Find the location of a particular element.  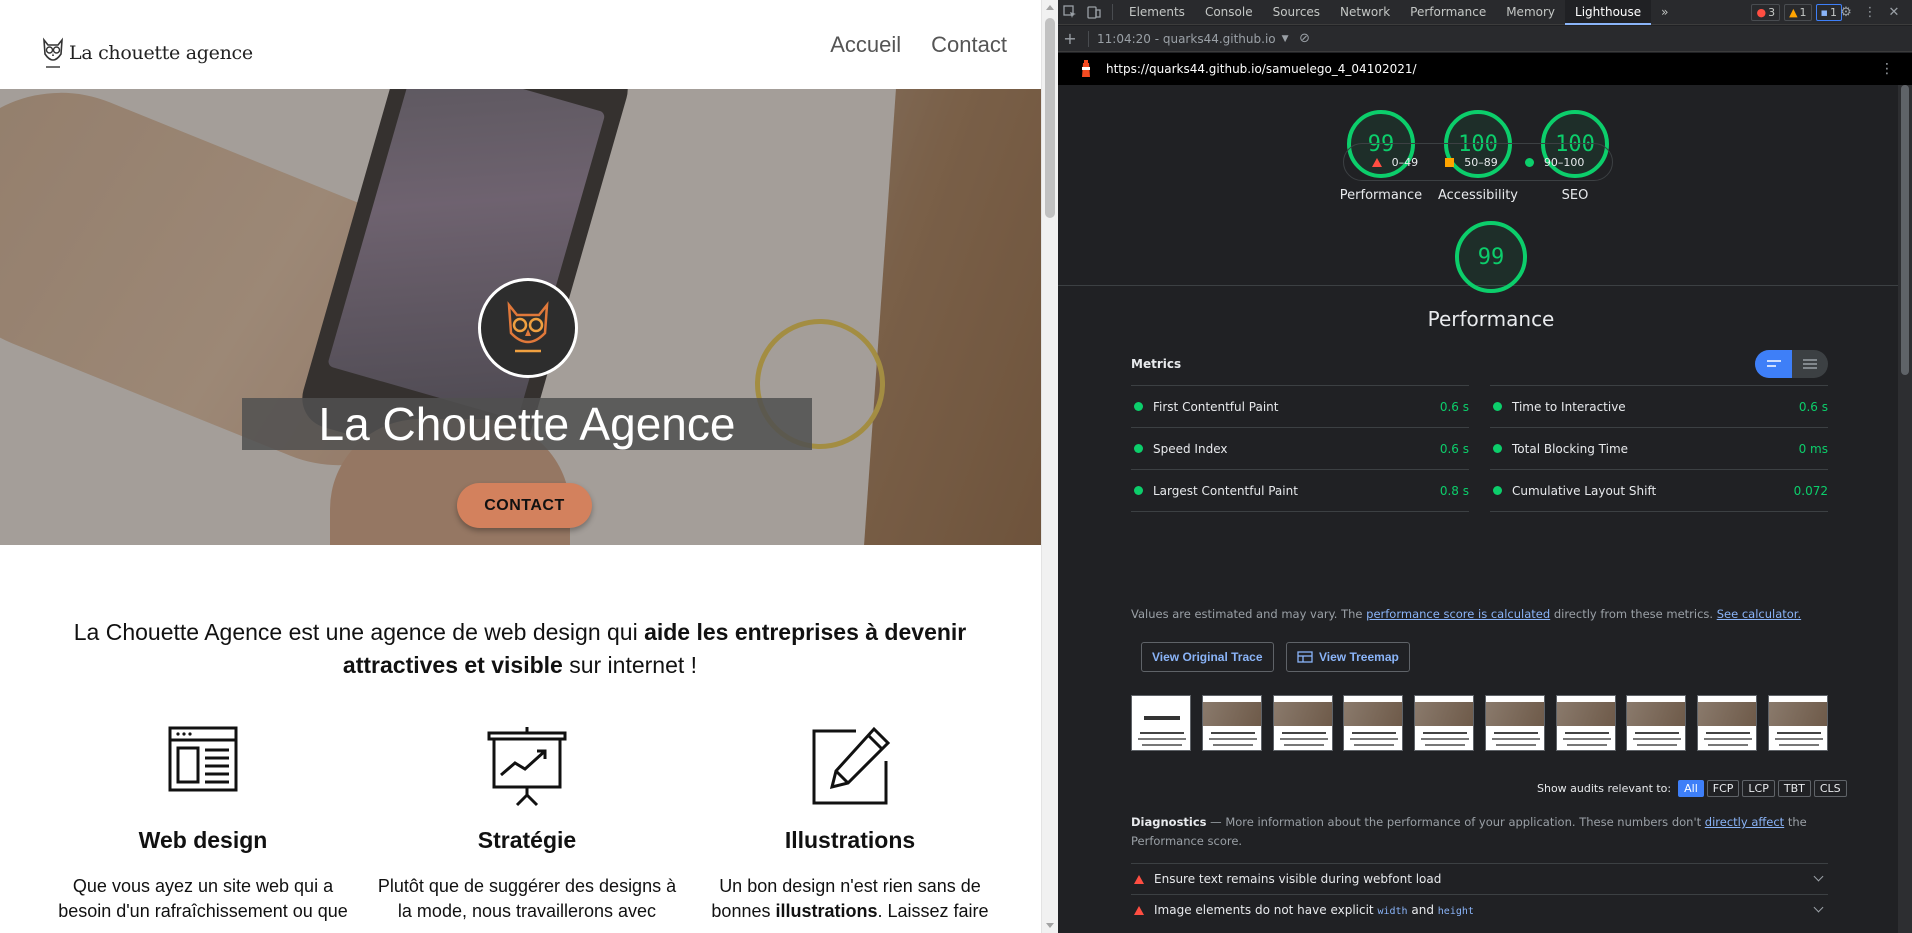

score-legend: 0–49 50–89 90–100 is located at coordinates (1478, 162).